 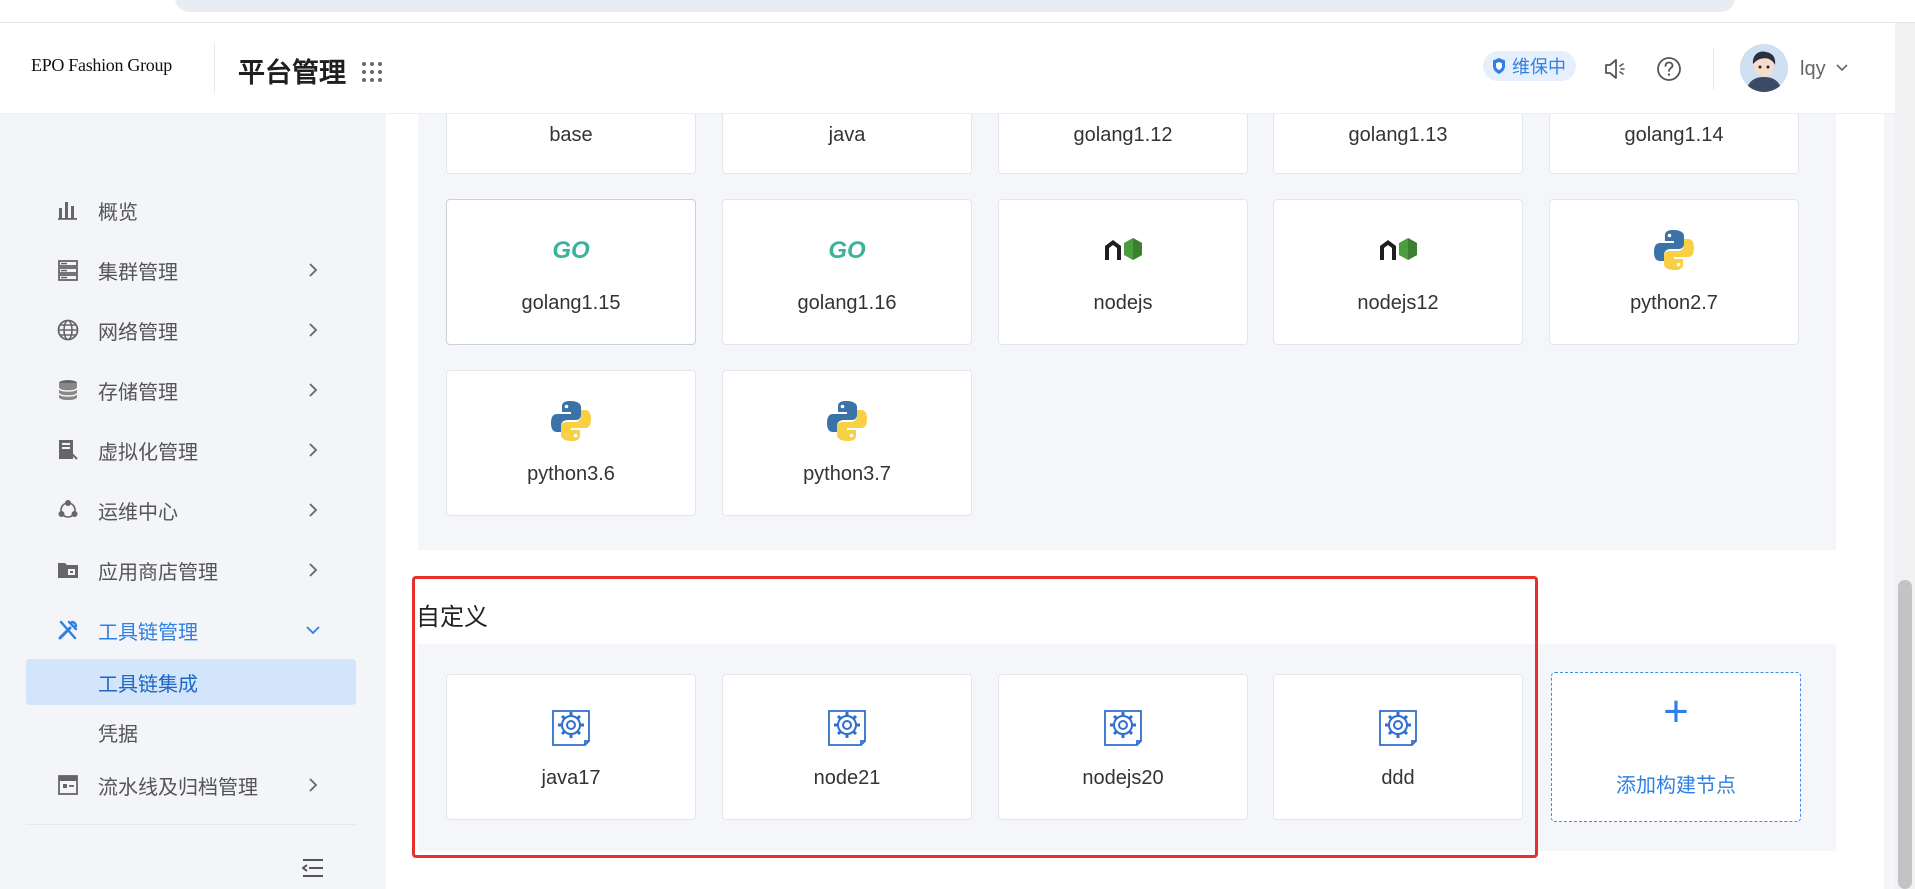 What do you see at coordinates (138, 512) in the screenshot?
I see `sidebar-item-label: 运维中心` at bounding box center [138, 512].